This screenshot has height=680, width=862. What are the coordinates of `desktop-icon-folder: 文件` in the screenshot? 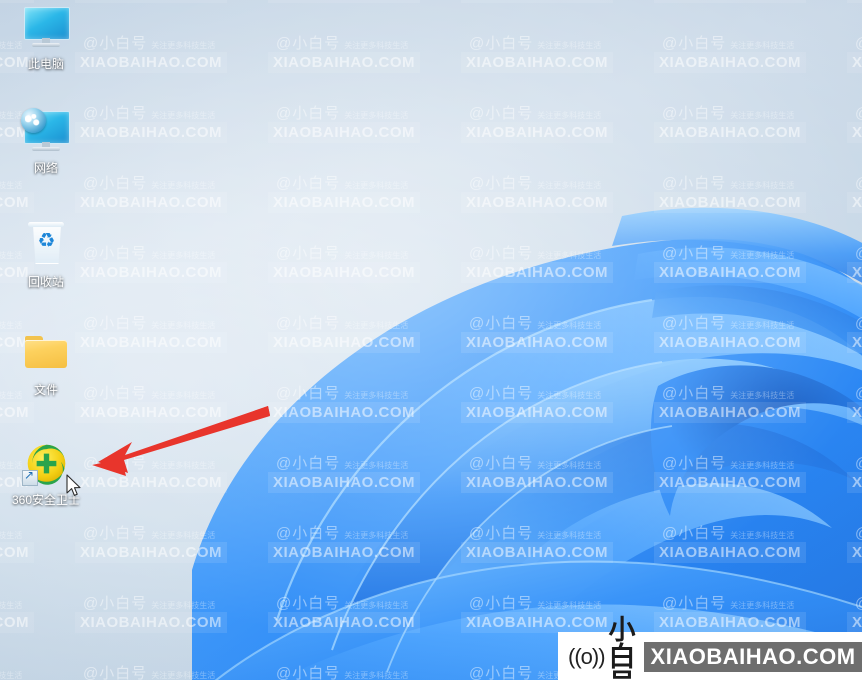 It's located at (46, 363).